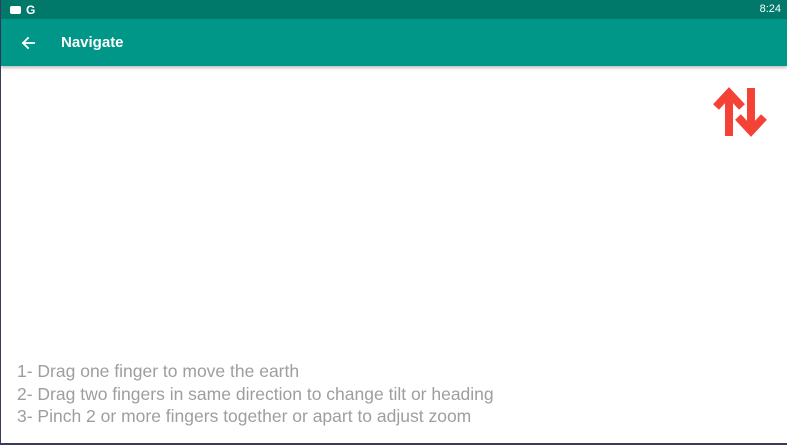 This screenshot has height=445, width=787. Describe the element at coordinates (394, 9) in the screenshot. I see `status-bar: G 8:24` at that location.